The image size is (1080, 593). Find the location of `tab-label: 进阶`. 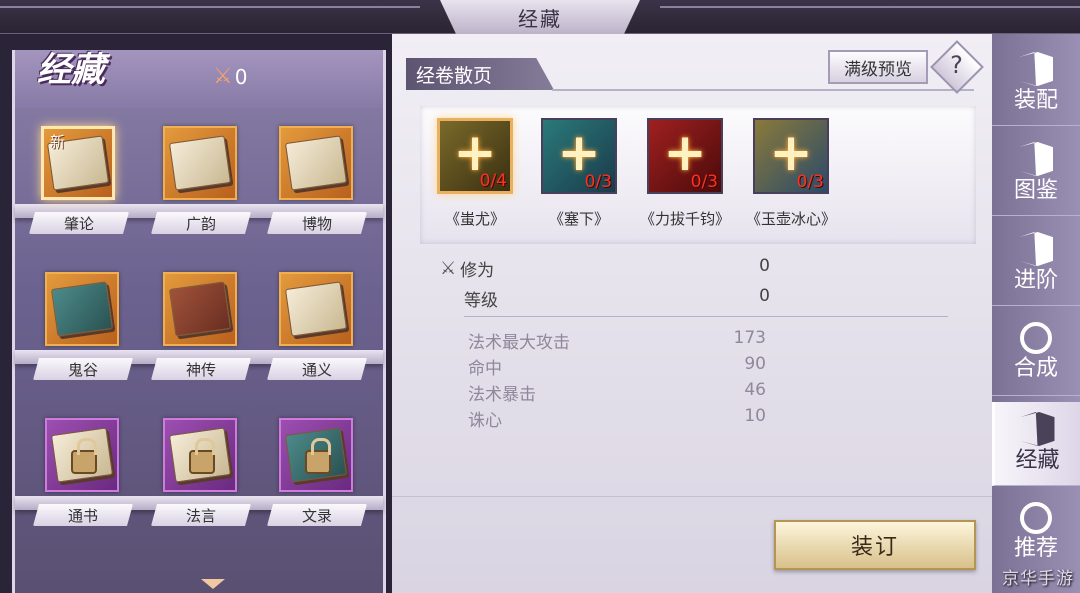

tab-label: 进阶 is located at coordinates (1035, 280).